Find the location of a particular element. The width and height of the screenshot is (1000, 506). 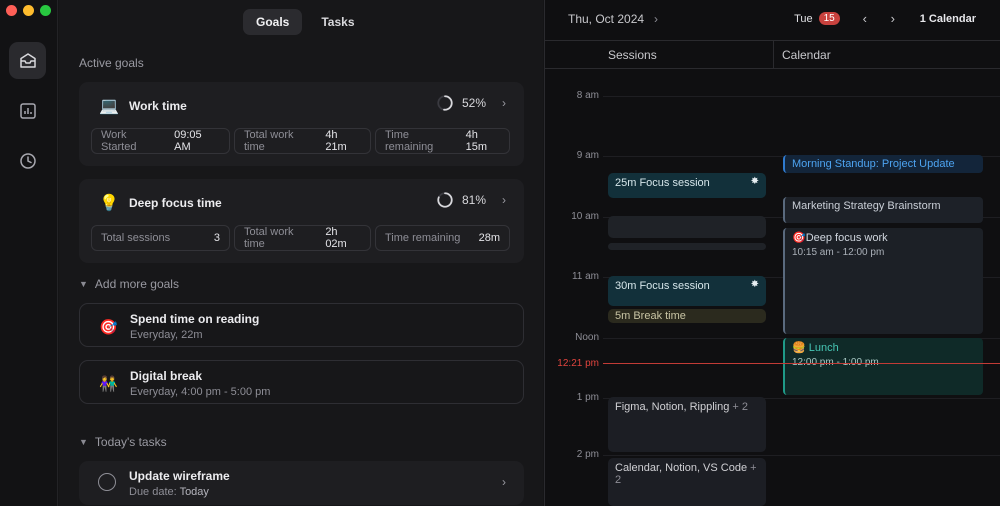

window-controls is located at coordinates (28, 10).